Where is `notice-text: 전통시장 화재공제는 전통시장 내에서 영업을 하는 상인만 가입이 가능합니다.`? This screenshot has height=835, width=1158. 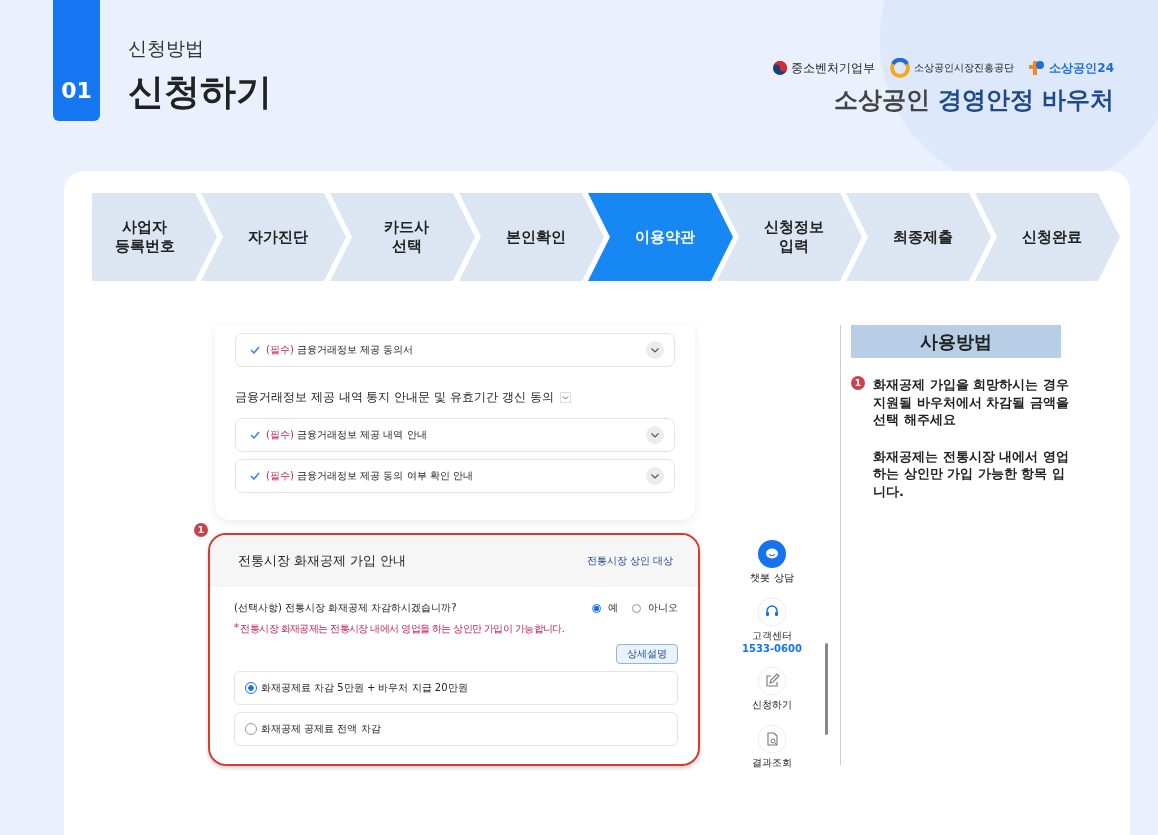
notice-text: 전통시장 화재공제는 전통시장 내에서 영업을 하는 상인만 가입이 가능합니다. is located at coordinates (402, 629).